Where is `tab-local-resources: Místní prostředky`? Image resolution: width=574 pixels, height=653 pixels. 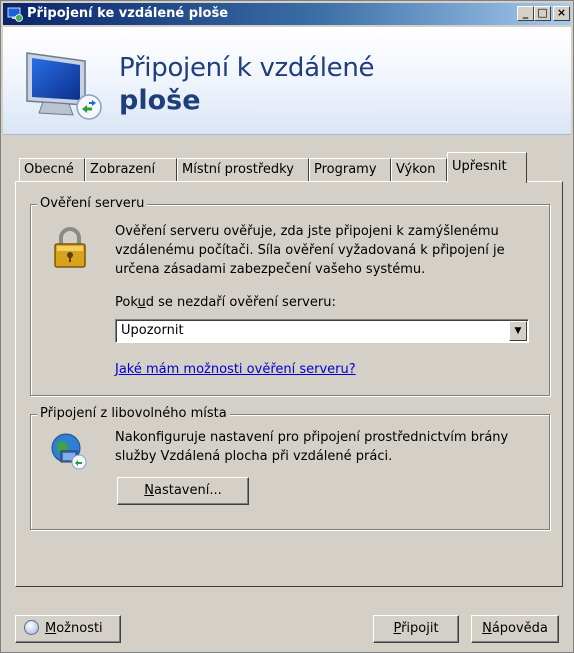 tab-local-resources: Místní prostředky is located at coordinates (243, 170).